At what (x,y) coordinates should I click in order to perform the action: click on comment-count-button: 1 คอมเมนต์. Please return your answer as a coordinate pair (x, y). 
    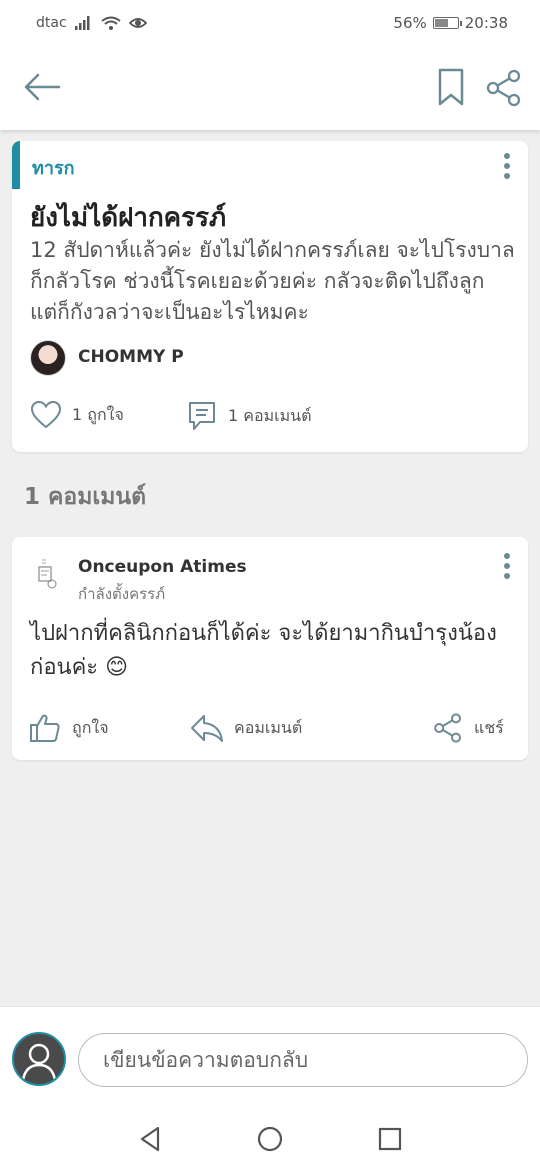
    Looking at the image, I should click on (248, 416).